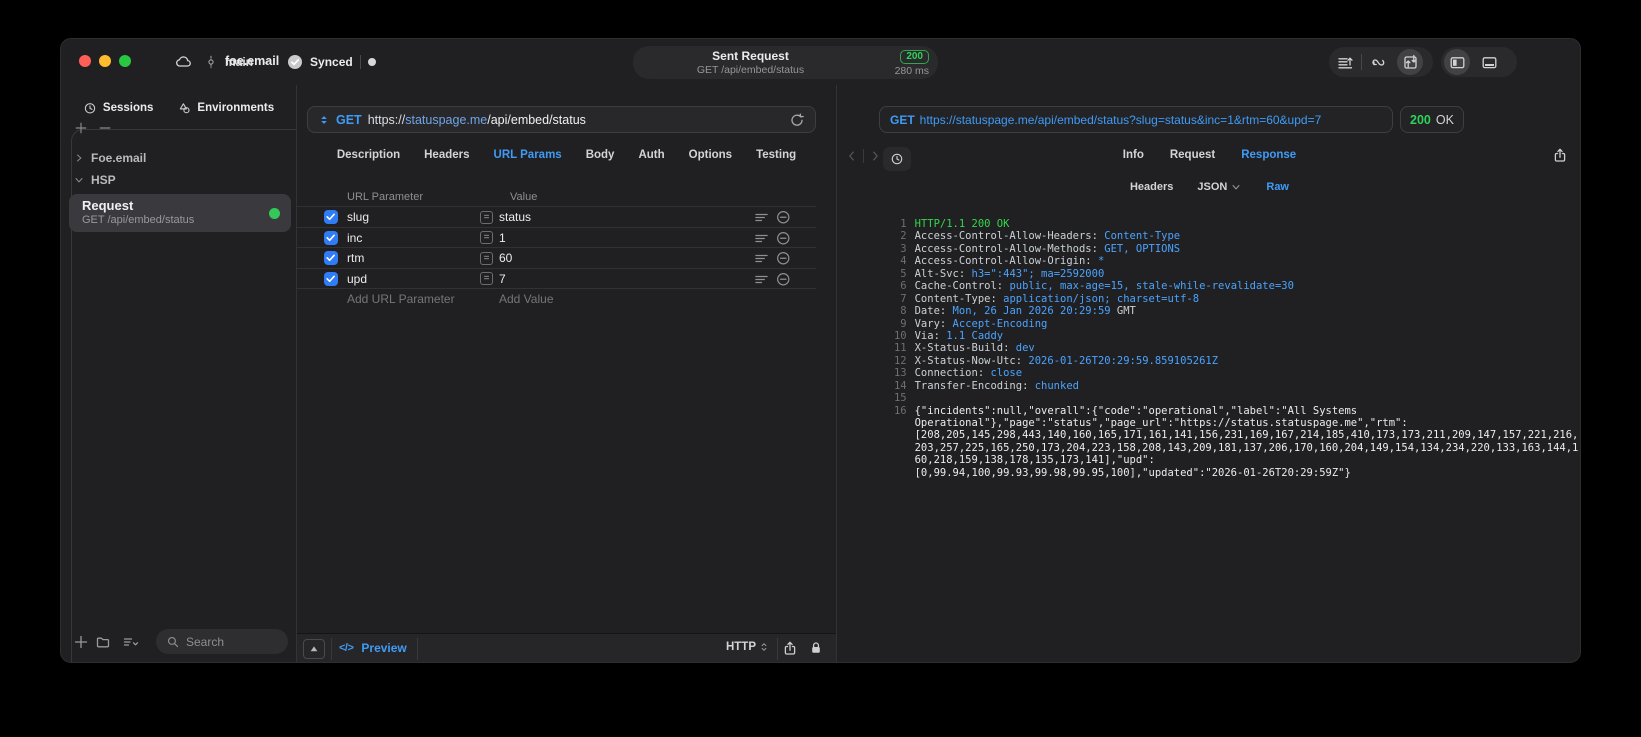 The image size is (1641, 737). What do you see at coordinates (183, 62) in the screenshot?
I see `cloud-icon` at bounding box center [183, 62].